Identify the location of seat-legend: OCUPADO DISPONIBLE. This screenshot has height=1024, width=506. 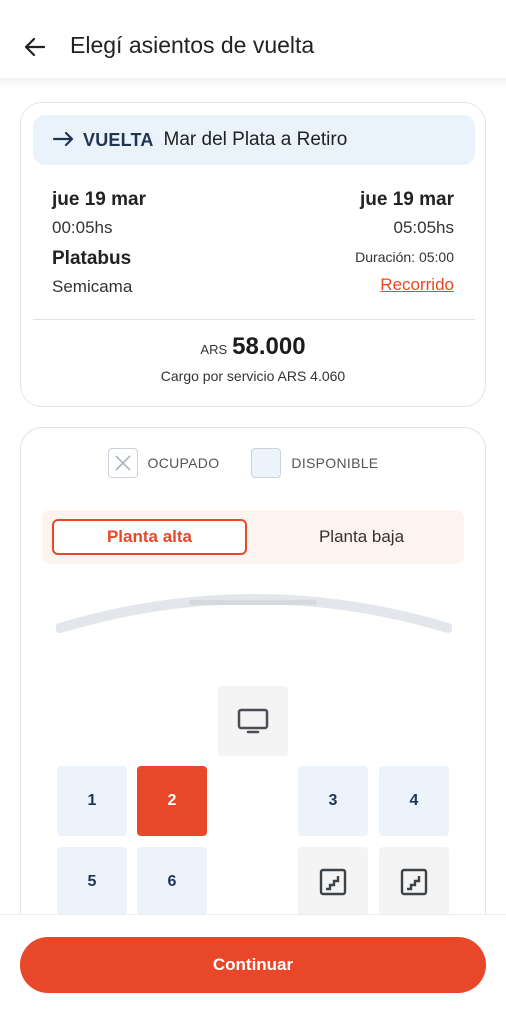
(253, 463).